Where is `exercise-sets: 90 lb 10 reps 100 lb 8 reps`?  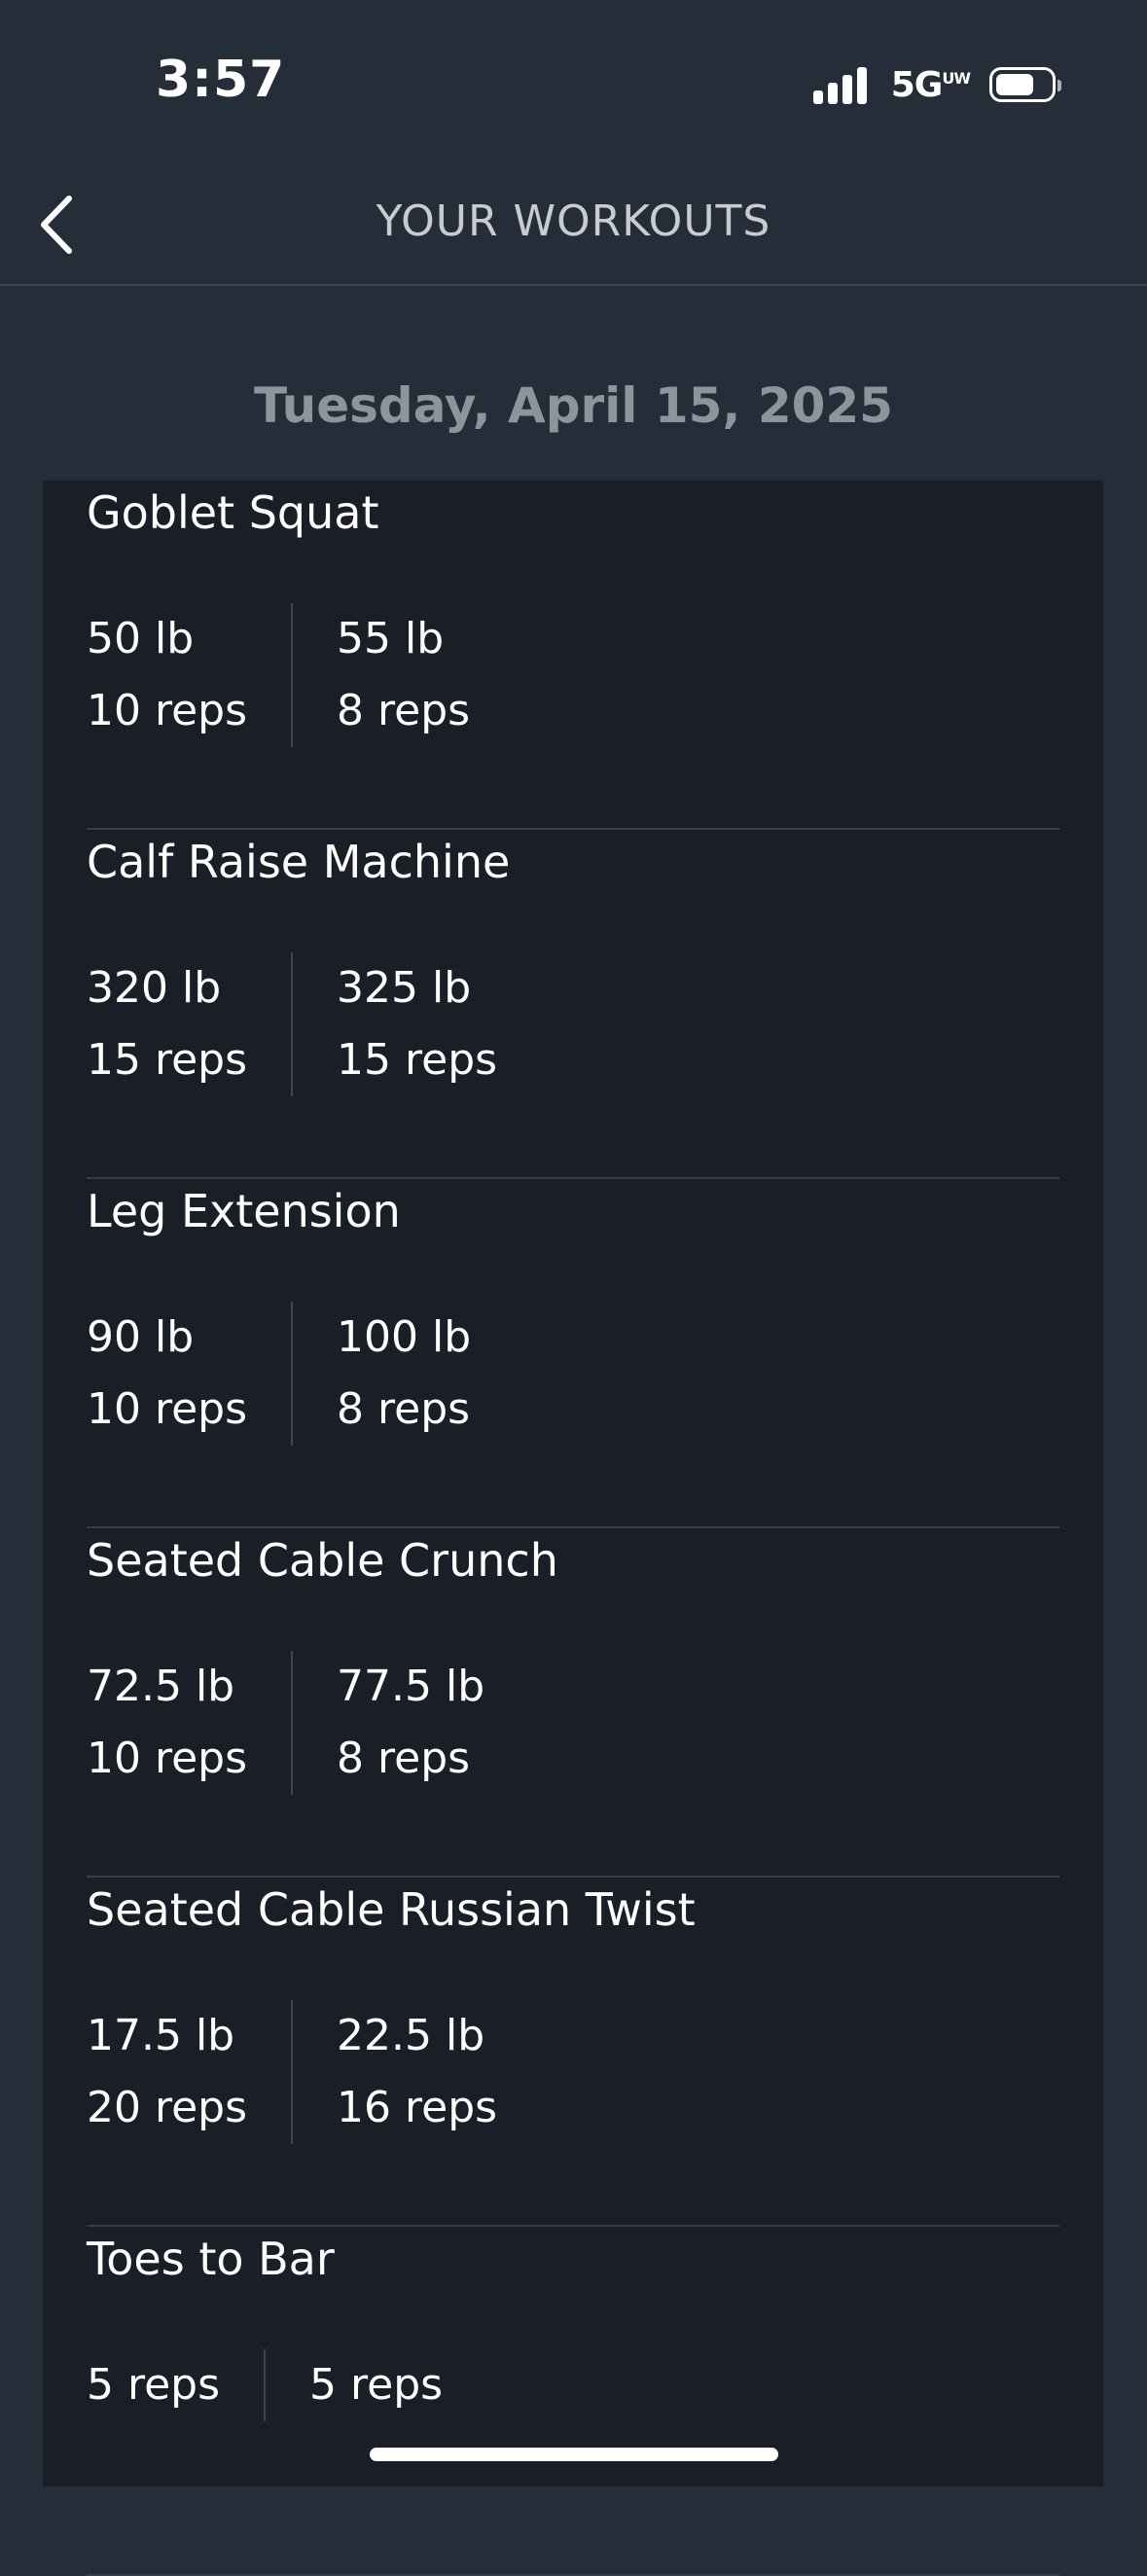 exercise-sets: 90 lb 10 reps 100 lb 8 reps is located at coordinates (301, 1374).